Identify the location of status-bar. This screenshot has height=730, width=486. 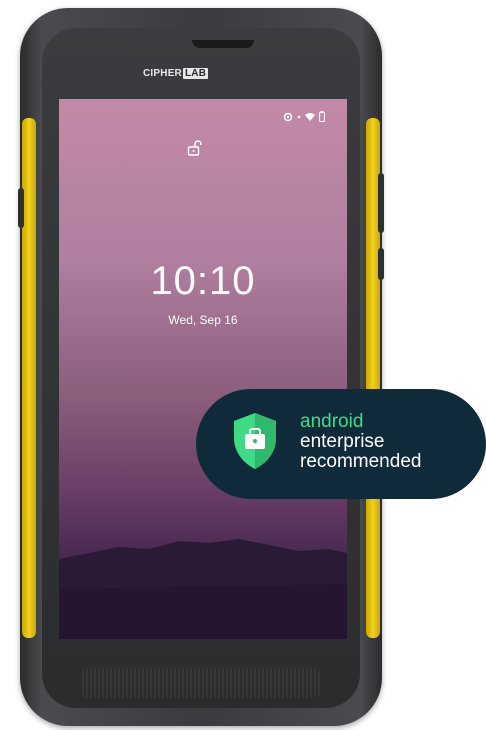
(304, 116).